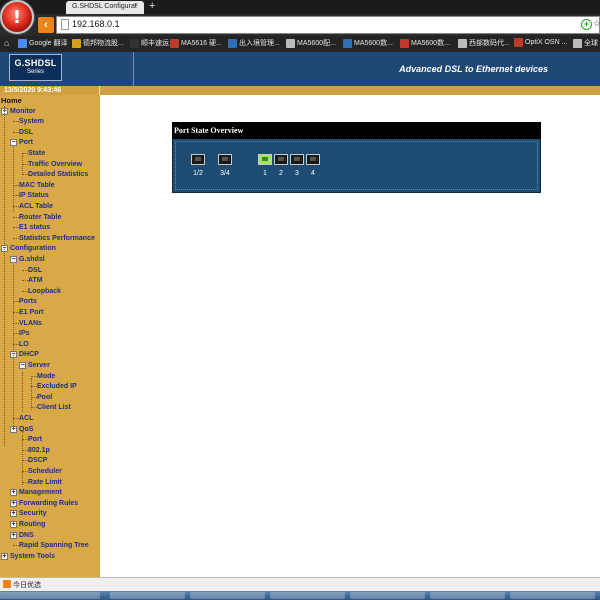  What do you see at coordinates (586, 24) in the screenshot?
I see `add-icon: +` at bounding box center [586, 24].